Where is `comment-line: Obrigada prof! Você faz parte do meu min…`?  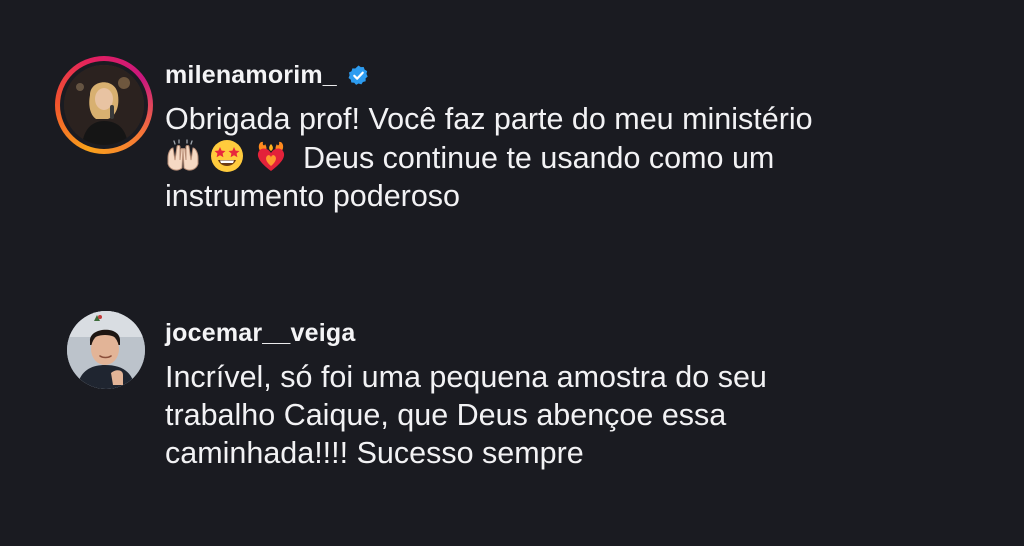
comment-line: Obrigada prof! Você faz parte do meu min… is located at coordinates (489, 119).